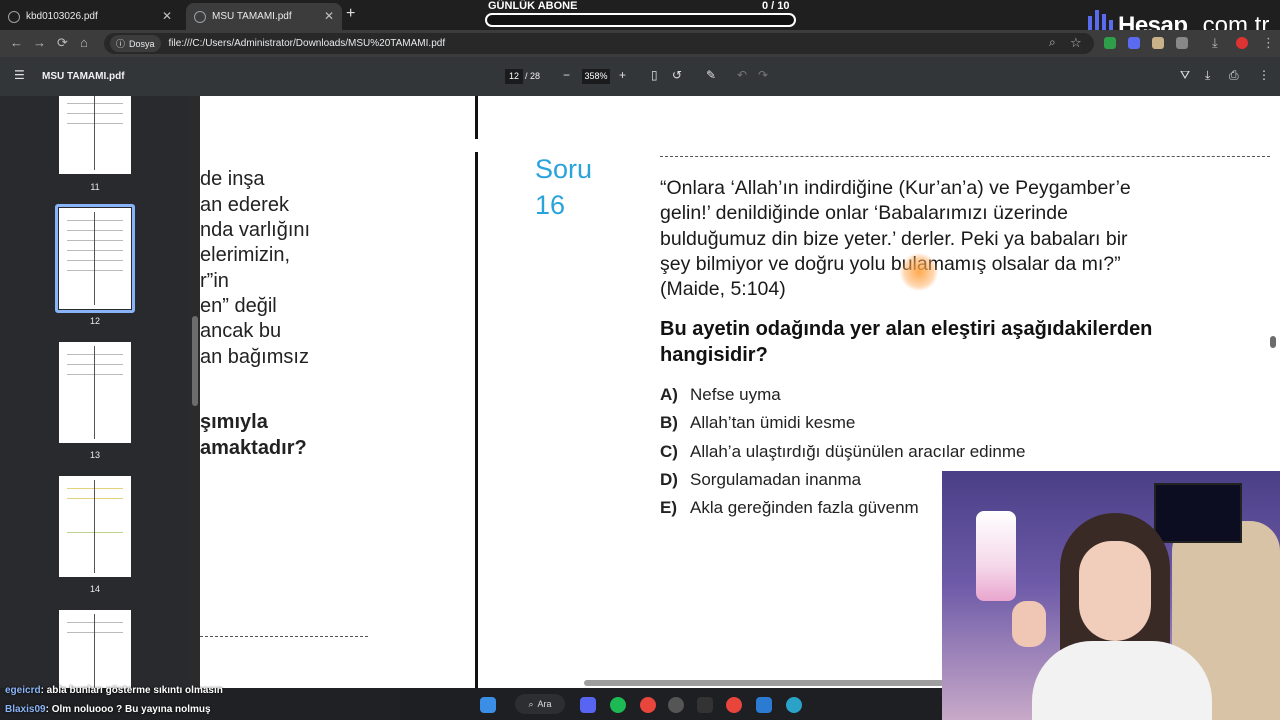  Describe the element at coordinates (94, 321) in the screenshot. I see `thumbnail-page-number: 12` at that location.